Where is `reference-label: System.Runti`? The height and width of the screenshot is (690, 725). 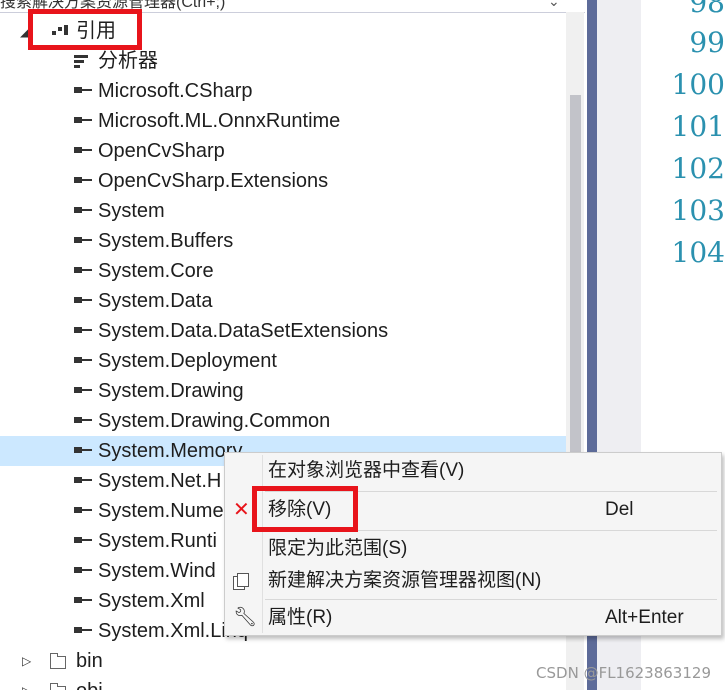 reference-label: System.Runti is located at coordinates (157, 541).